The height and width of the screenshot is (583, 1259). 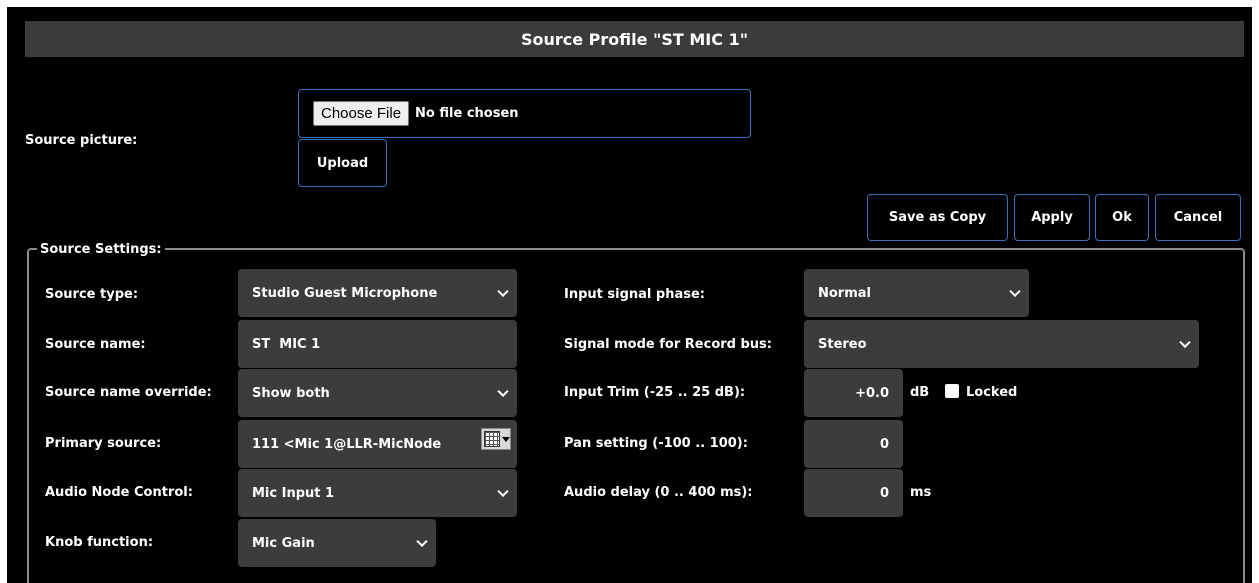 I want to click on input-signal-phase-label: Input signal phase:, so click(x=634, y=294).